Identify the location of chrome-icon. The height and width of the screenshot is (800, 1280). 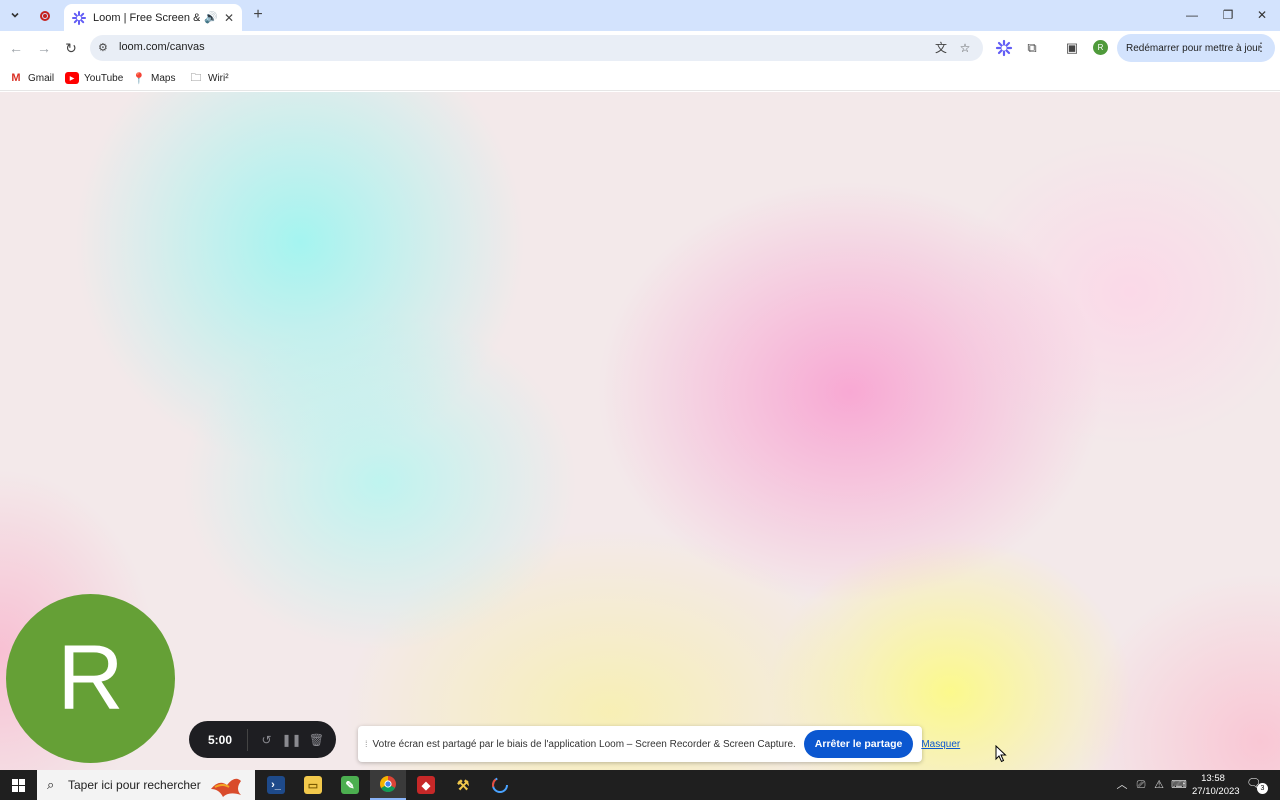
(388, 785).